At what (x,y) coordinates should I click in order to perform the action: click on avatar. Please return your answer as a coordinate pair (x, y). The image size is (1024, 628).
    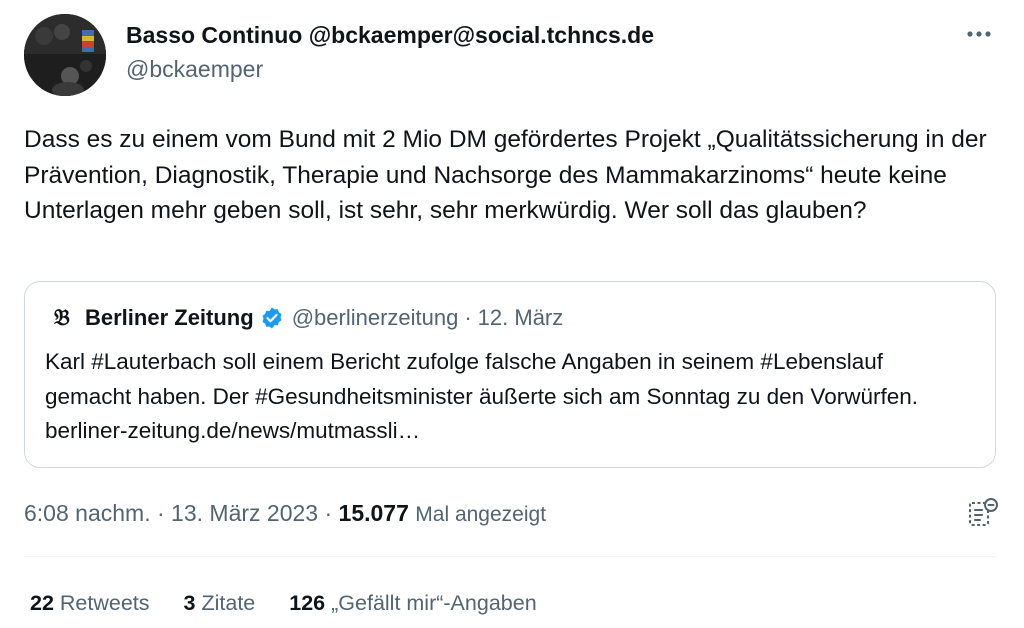
    Looking at the image, I should click on (65, 55).